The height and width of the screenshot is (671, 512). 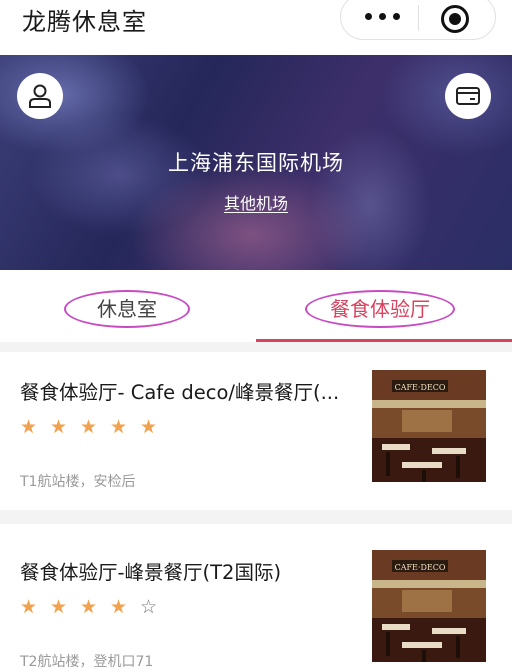 I want to click on user-button, so click(x=40, y=96).